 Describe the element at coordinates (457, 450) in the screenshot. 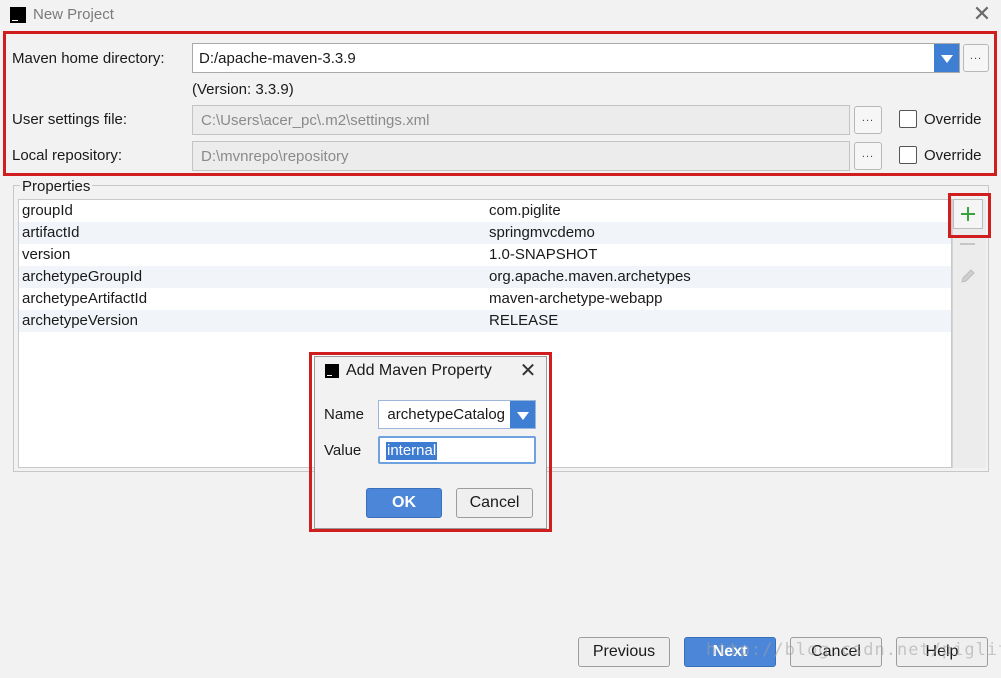

I see `value-input: internal` at that location.